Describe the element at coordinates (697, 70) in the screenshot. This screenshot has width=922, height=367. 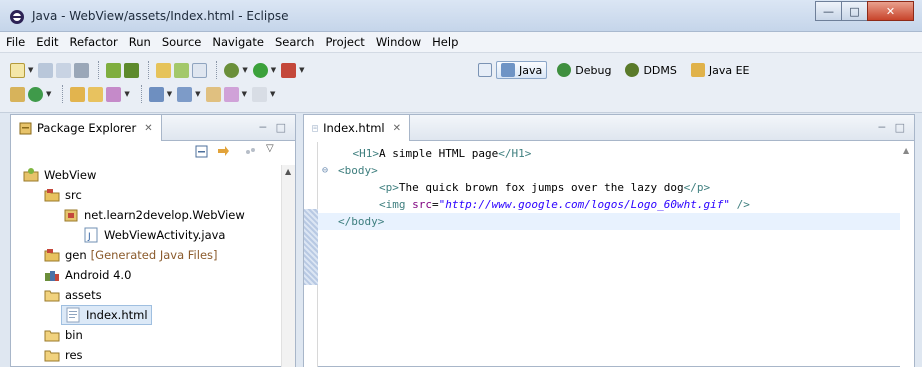
I see `java-ee-perspective-icon` at that location.